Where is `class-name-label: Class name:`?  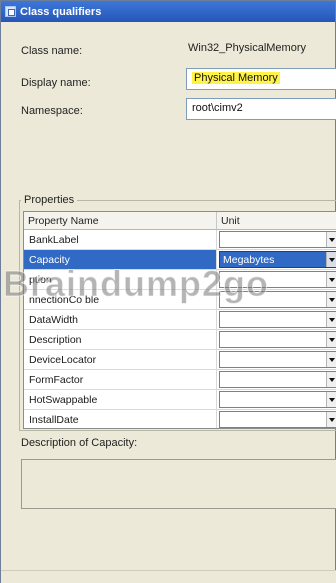
class-name-label: Class name: is located at coordinates (52, 51).